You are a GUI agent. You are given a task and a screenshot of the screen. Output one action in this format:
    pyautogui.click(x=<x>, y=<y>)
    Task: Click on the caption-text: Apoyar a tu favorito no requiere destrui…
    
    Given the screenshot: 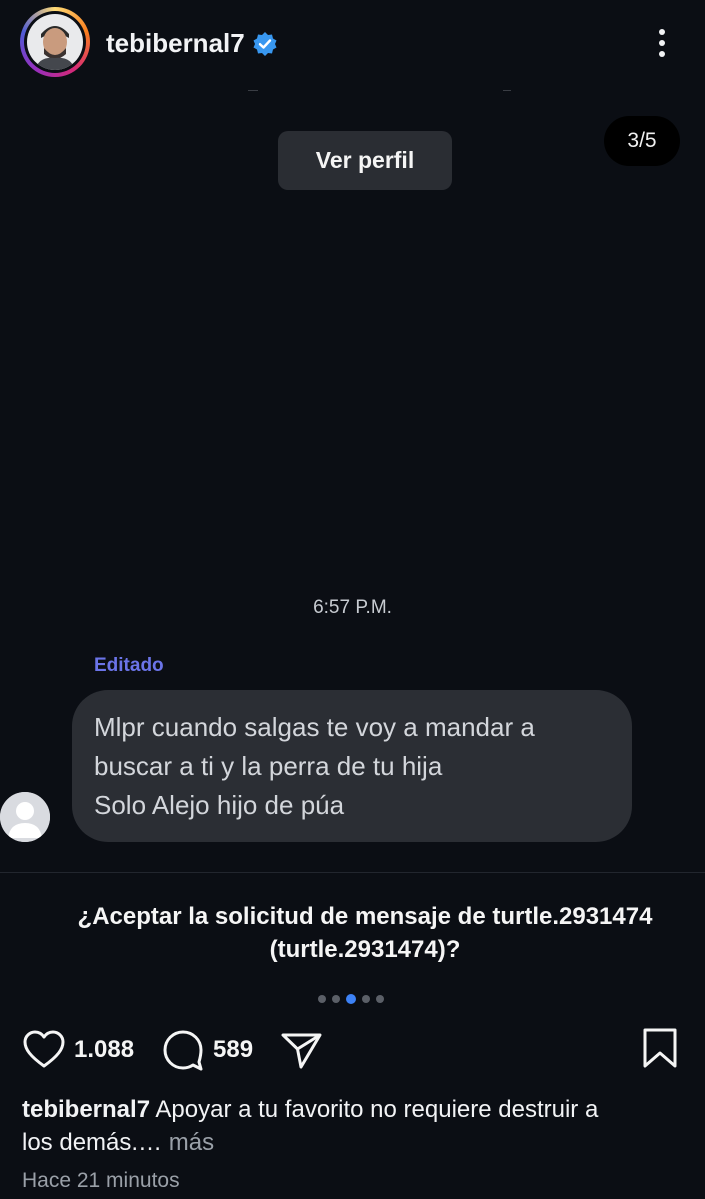 What is the action you would take?
    pyautogui.click(x=377, y=1109)
    